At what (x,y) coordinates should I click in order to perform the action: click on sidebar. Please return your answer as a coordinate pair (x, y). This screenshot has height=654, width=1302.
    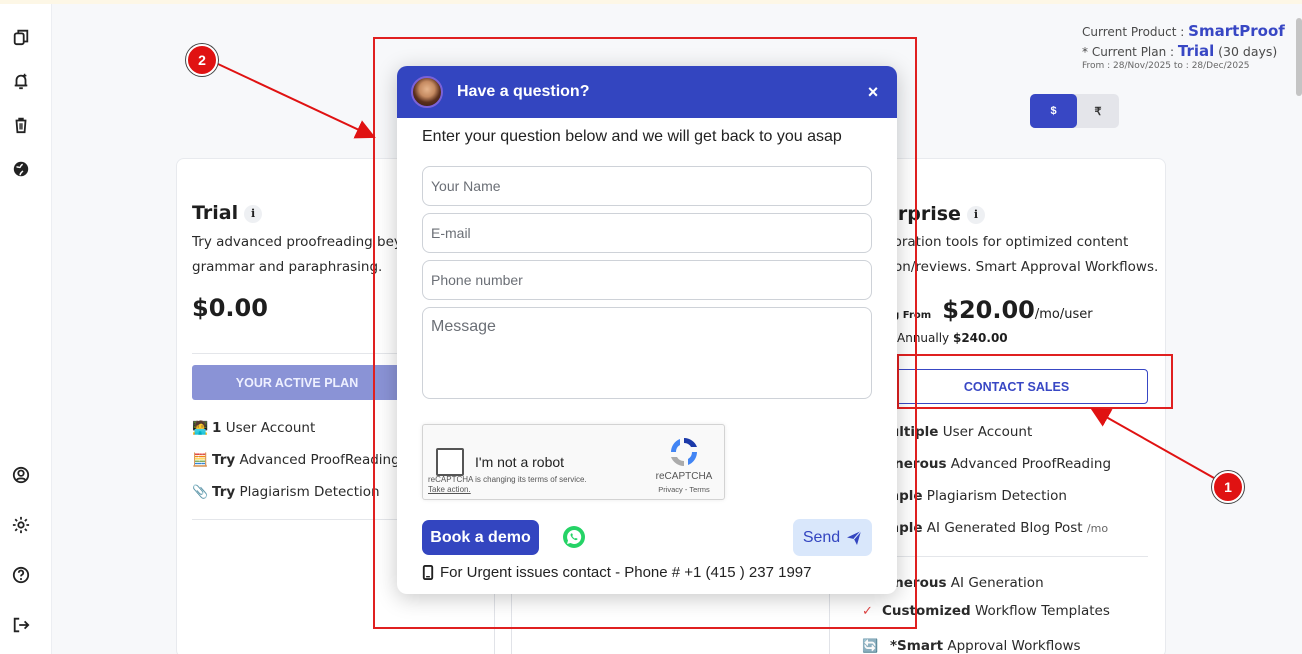
    Looking at the image, I should click on (26, 329).